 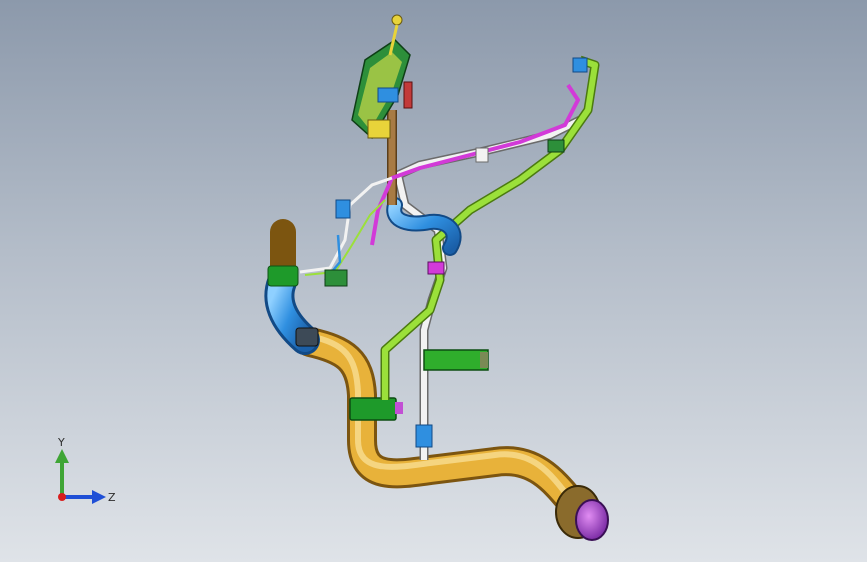 What do you see at coordinates (112, 497) in the screenshot?
I see `z-axis-label: Z` at bounding box center [112, 497].